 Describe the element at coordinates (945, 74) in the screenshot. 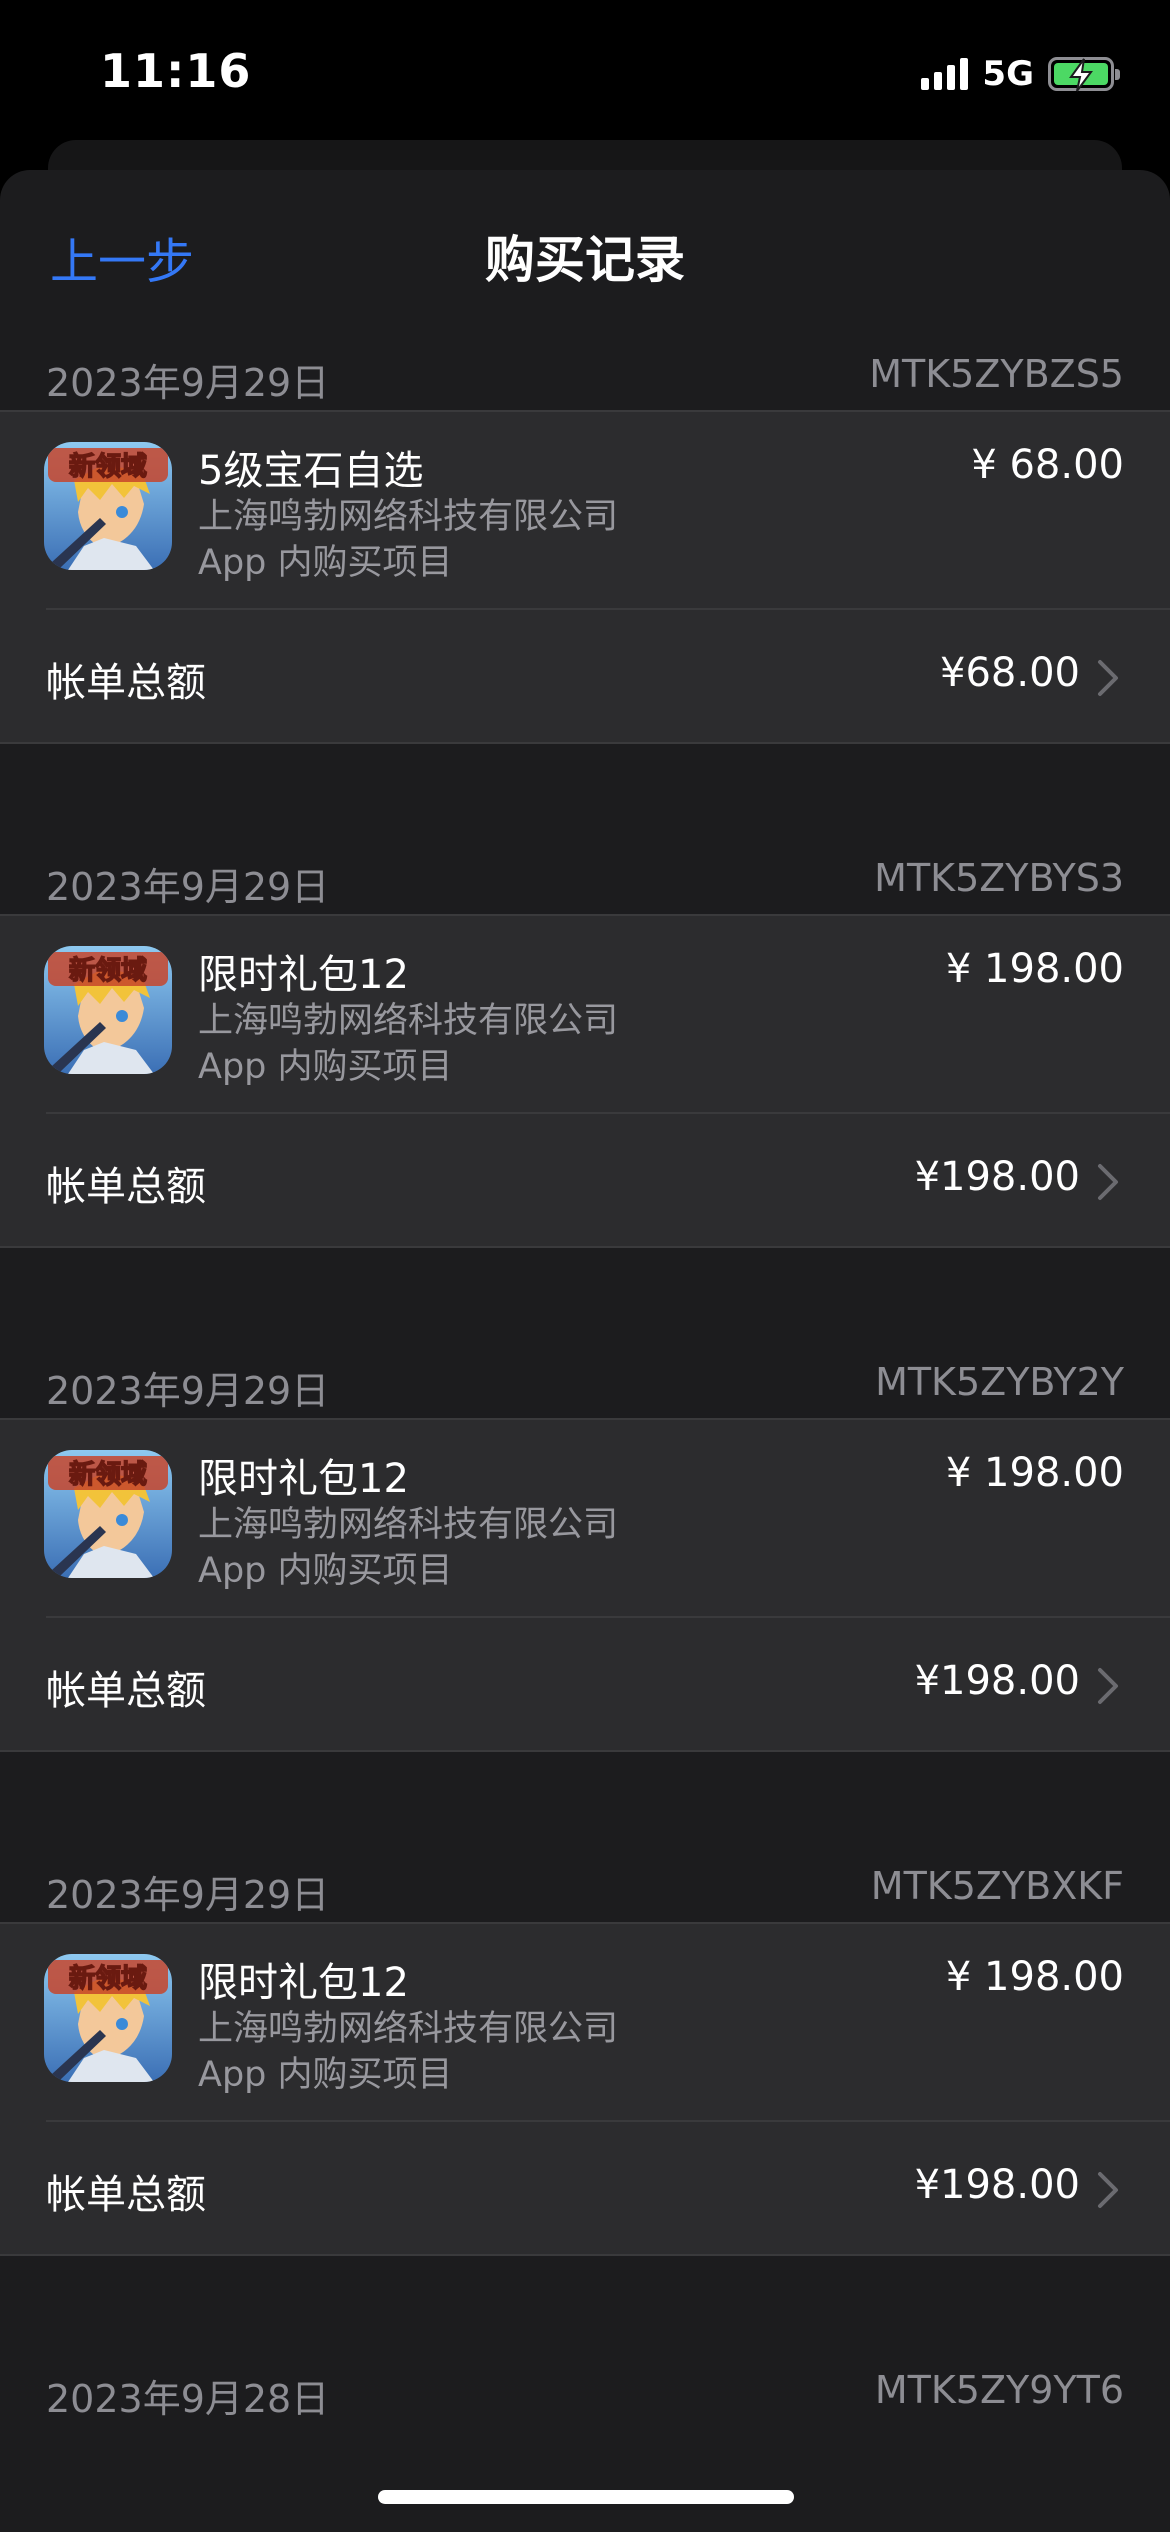

I see `cellular-signal-icon` at that location.